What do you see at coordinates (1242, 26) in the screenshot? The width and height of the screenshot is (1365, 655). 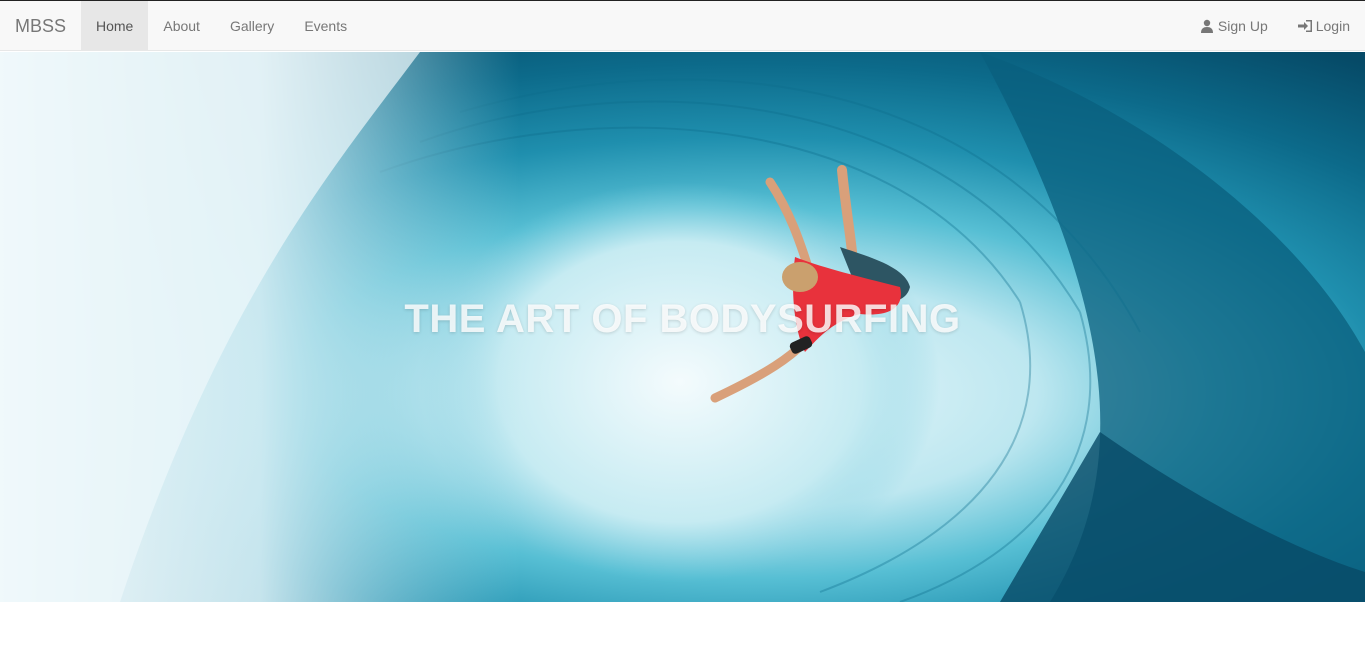 I see `sign-up-label: Sign Up` at bounding box center [1242, 26].